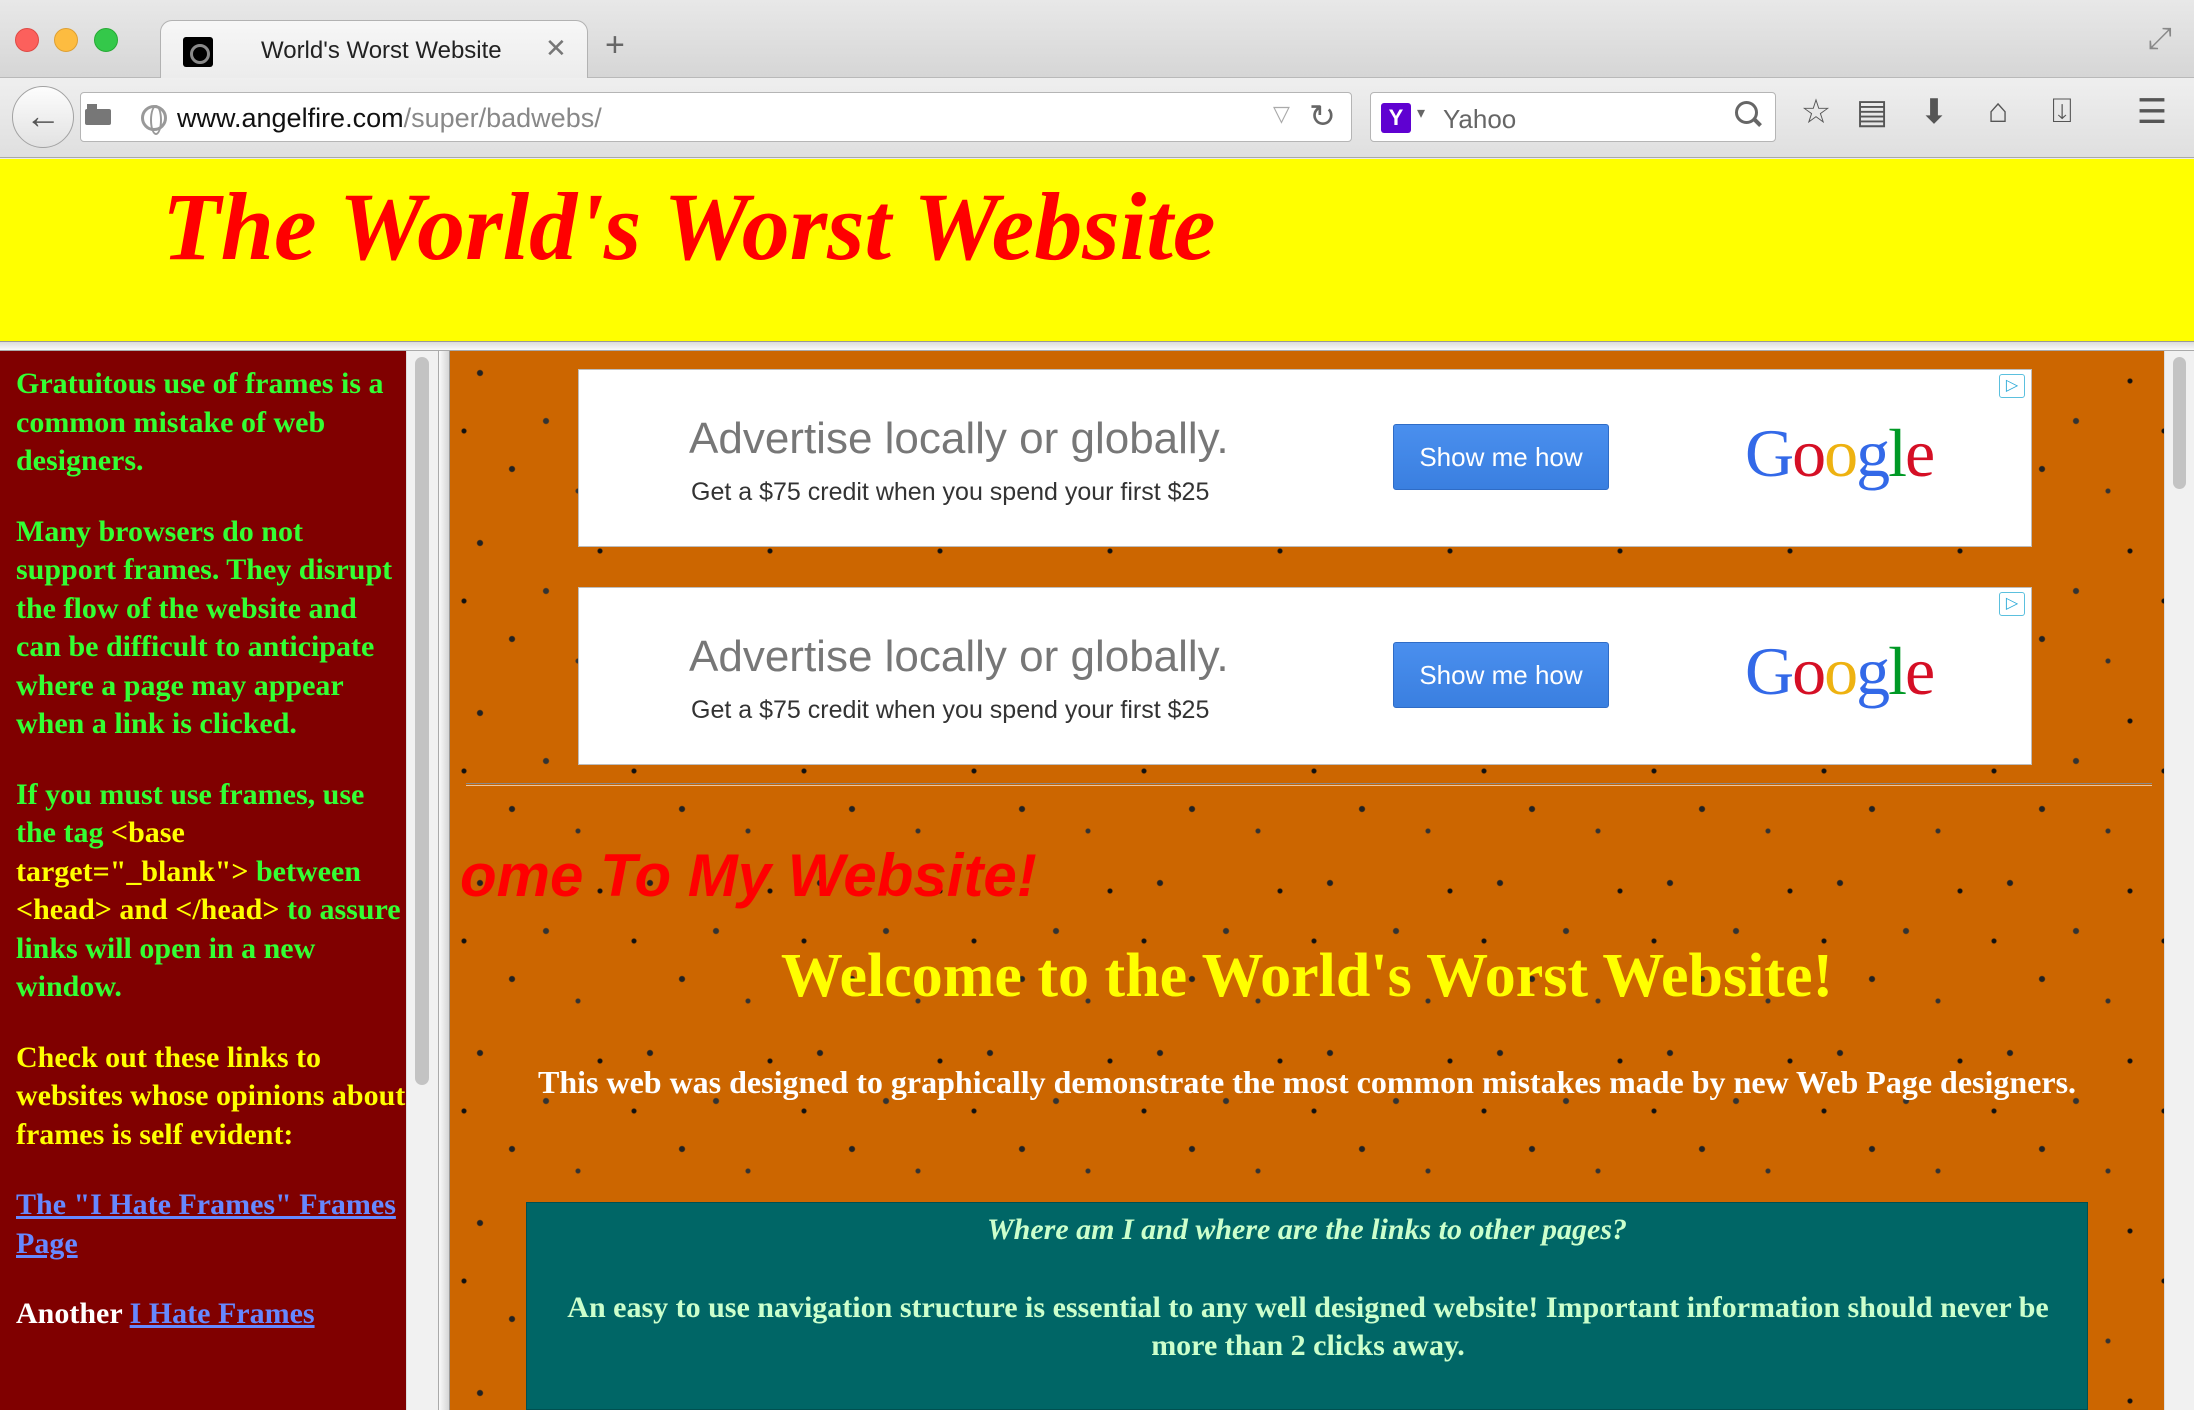 The width and height of the screenshot is (2194, 1410). Describe the element at coordinates (206, 1224) in the screenshot. I see `i-hate-frames-link: The "I Hate Frames" Frames Page` at that location.